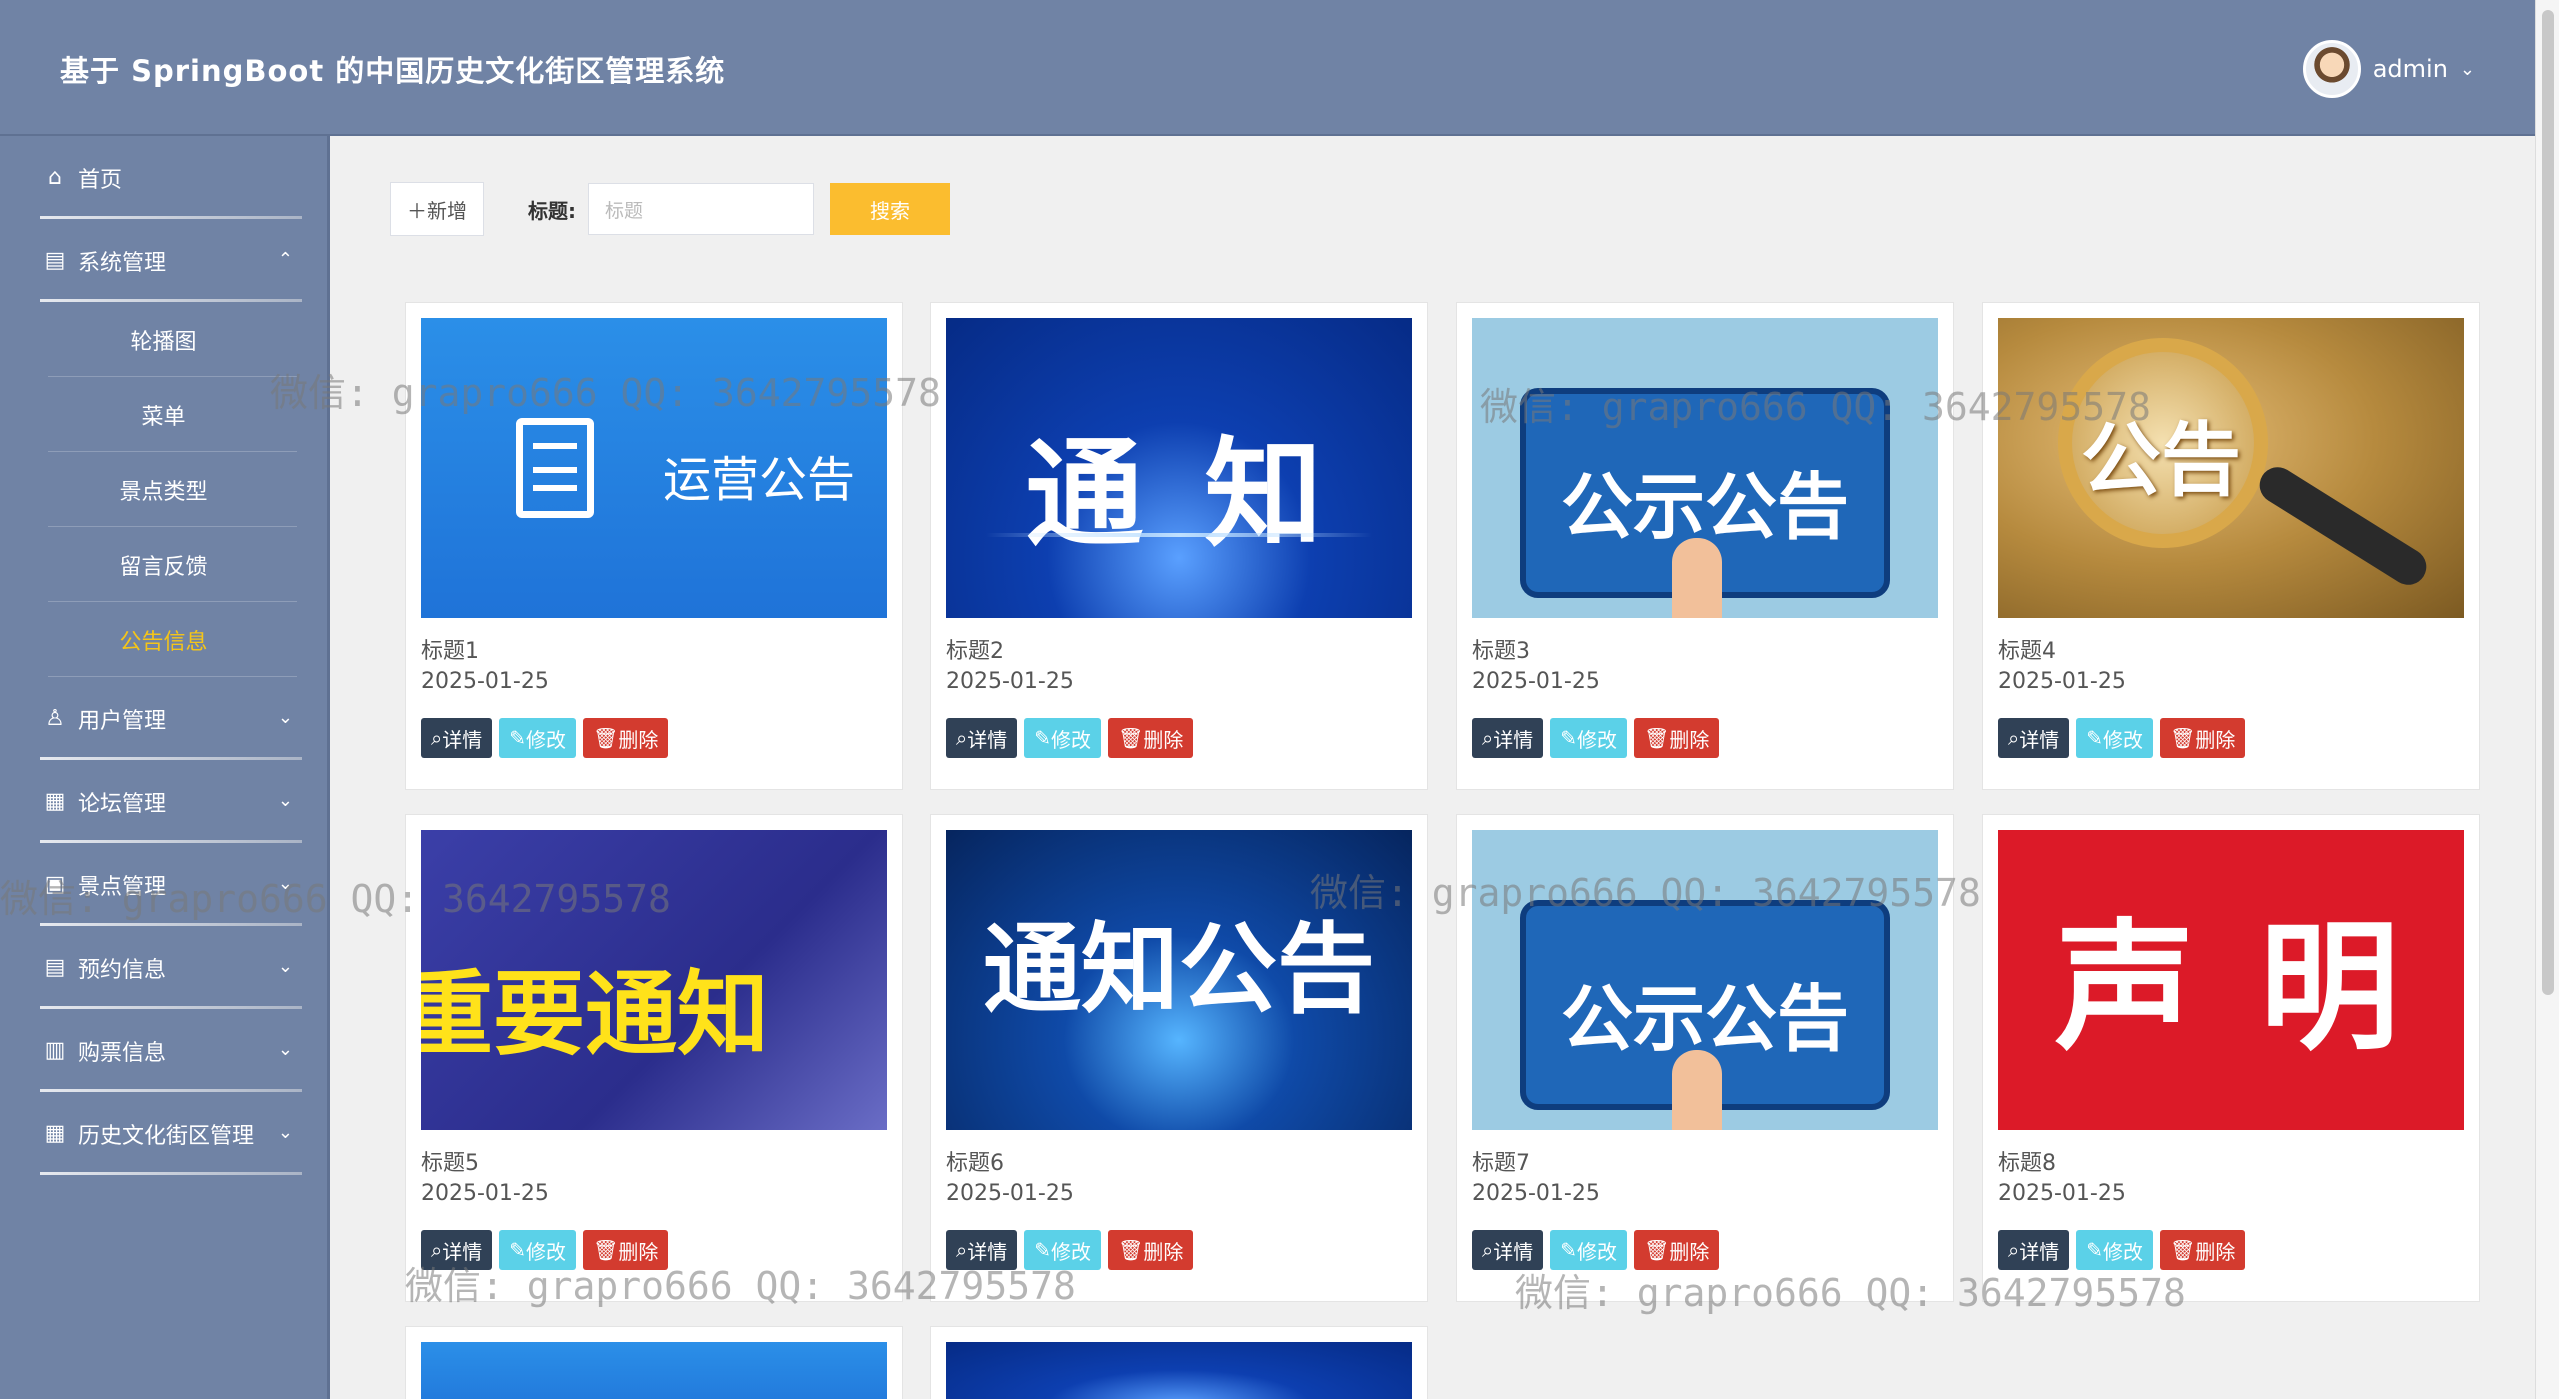  Describe the element at coordinates (163, 414) in the screenshot. I see `sidebar-subitem-menu: 菜单` at that location.